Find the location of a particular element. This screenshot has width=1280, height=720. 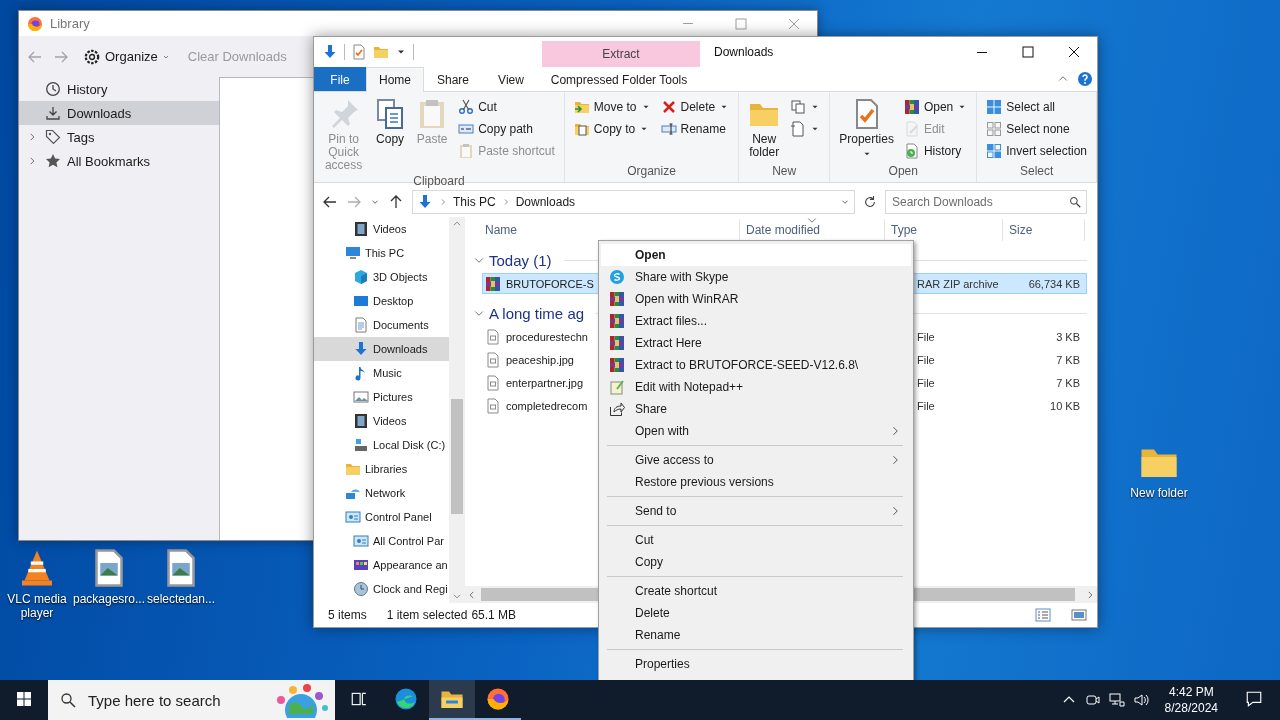

ribbon-group-label: Clipboard is located at coordinates (439, 181).